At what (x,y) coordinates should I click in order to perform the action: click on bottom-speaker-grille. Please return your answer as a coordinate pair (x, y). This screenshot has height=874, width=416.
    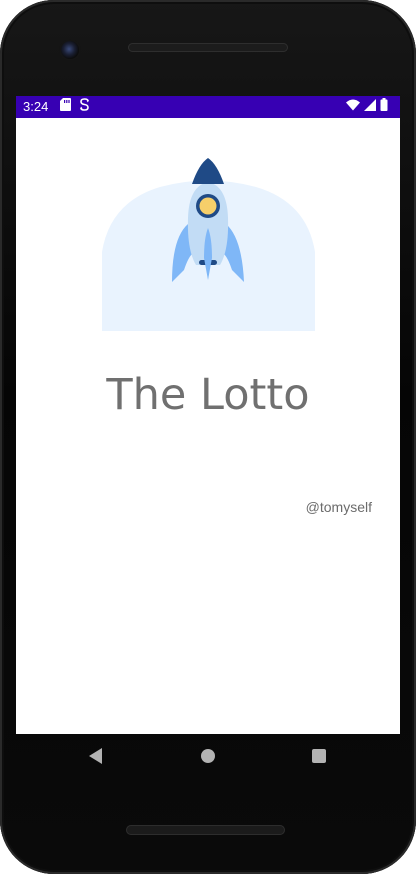
    Looking at the image, I should click on (205, 830).